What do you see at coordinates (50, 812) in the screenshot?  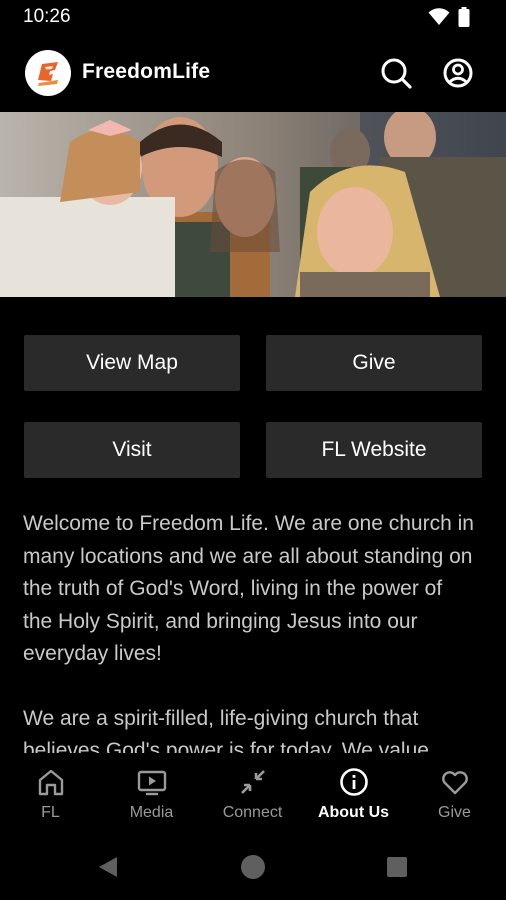 I see `nav-label-fl: FL` at bounding box center [50, 812].